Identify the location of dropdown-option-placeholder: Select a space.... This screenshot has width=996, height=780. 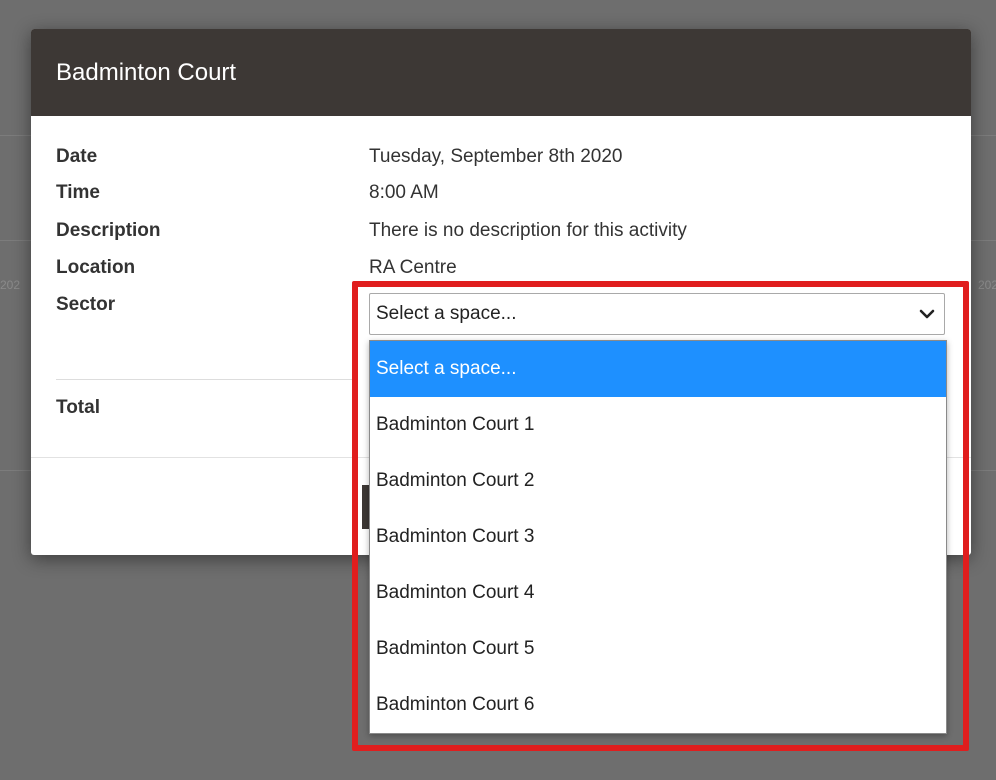
(658, 369).